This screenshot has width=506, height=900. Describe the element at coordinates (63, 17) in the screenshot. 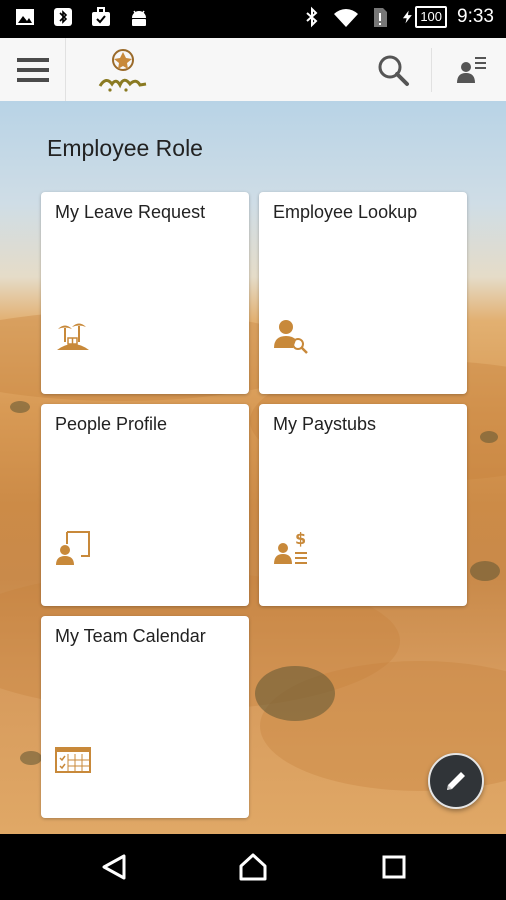

I see `bluetooth-notification-icon` at that location.